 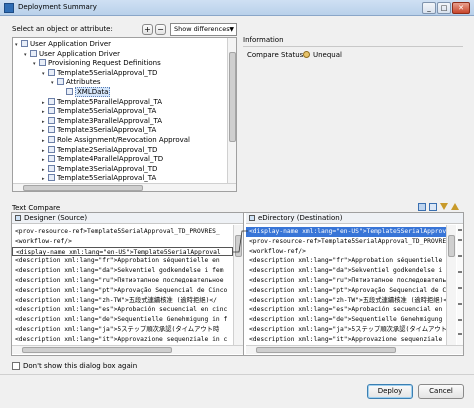 I want to click on destination-horizontal-scrollbar, so click(x=354, y=349).